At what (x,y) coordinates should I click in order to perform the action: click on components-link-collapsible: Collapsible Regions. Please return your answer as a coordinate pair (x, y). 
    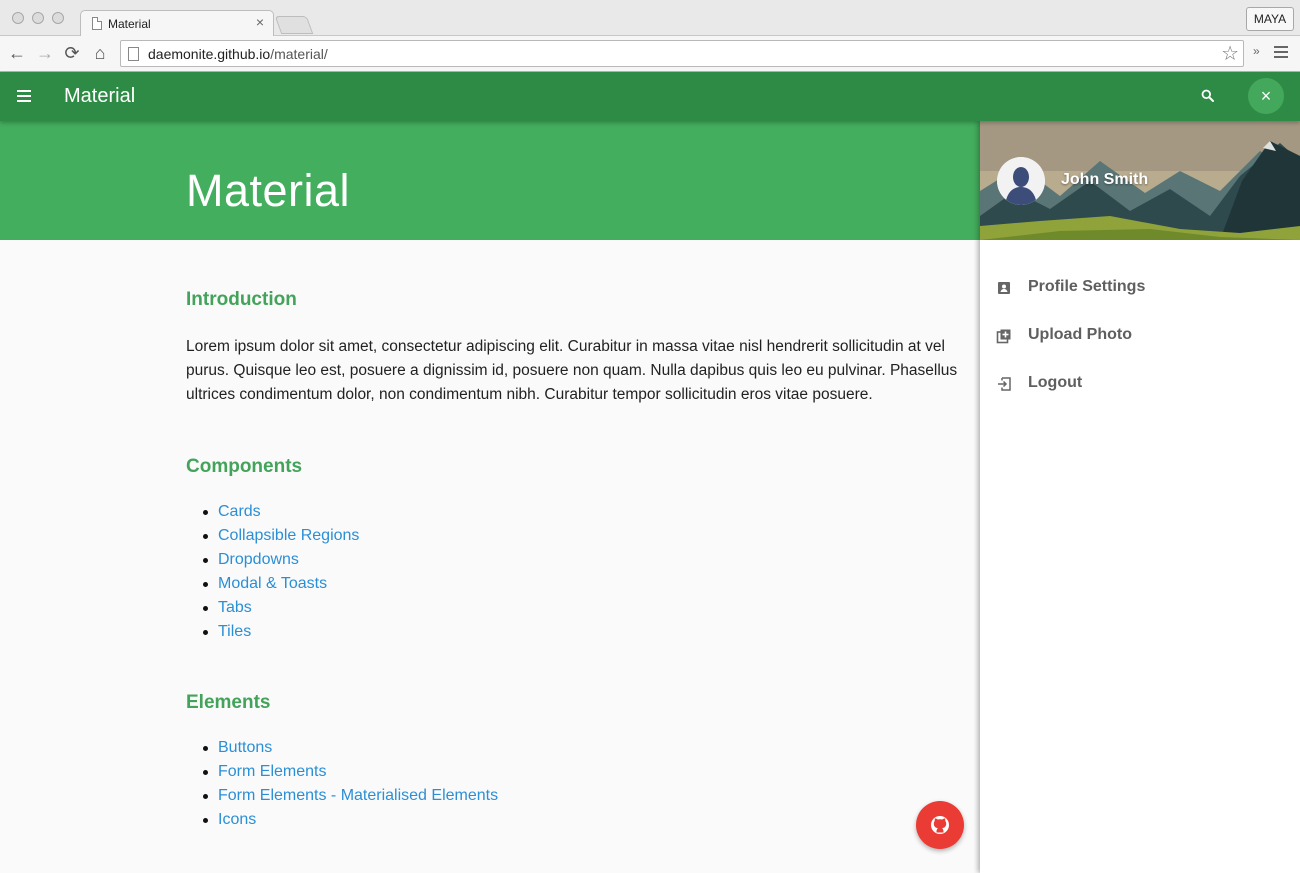
    Looking at the image, I should click on (288, 535).